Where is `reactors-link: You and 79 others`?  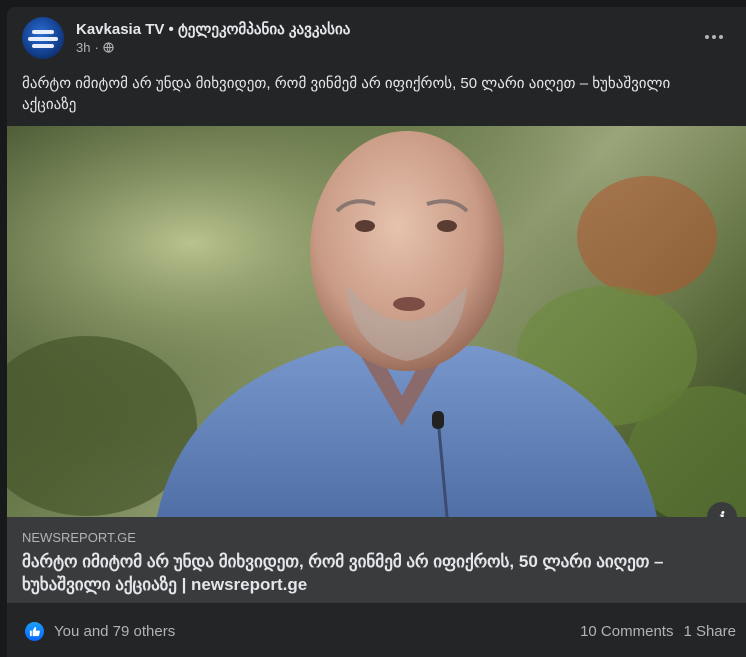 reactors-link: You and 79 others is located at coordinates (114, 631).